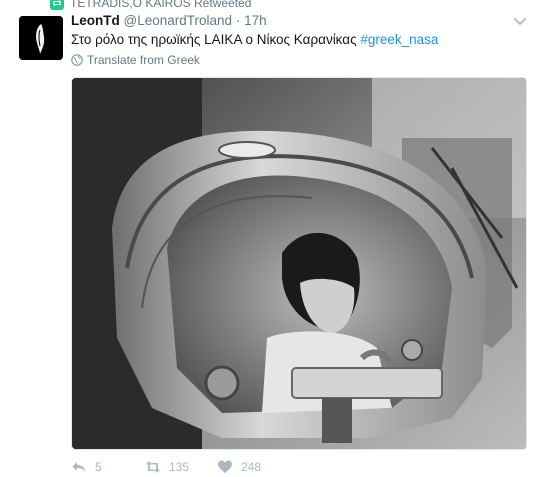 This screenshot has width=541, height=477. I want to click on display-name: LeonTd, so click(95, 20).